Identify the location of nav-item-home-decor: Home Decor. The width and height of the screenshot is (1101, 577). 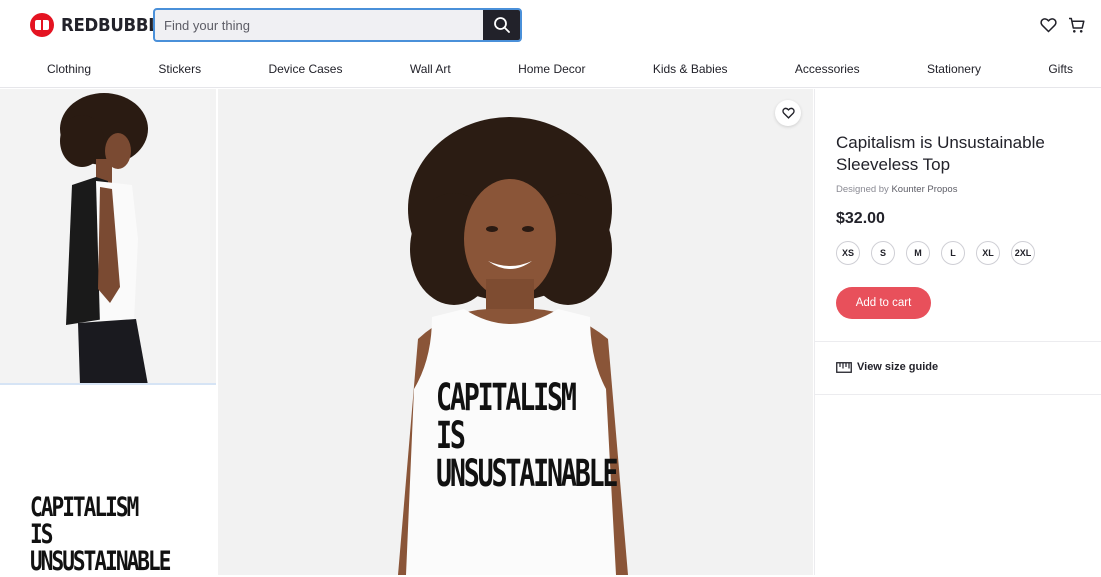
(551, 69).